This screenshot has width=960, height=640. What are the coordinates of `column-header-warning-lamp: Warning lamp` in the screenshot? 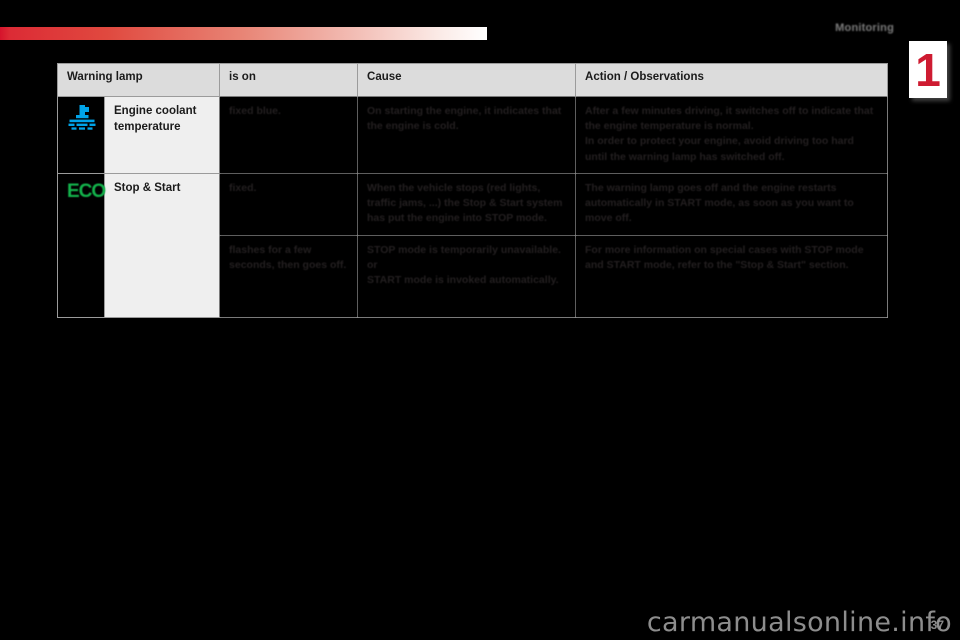 It's located at (138, 80).